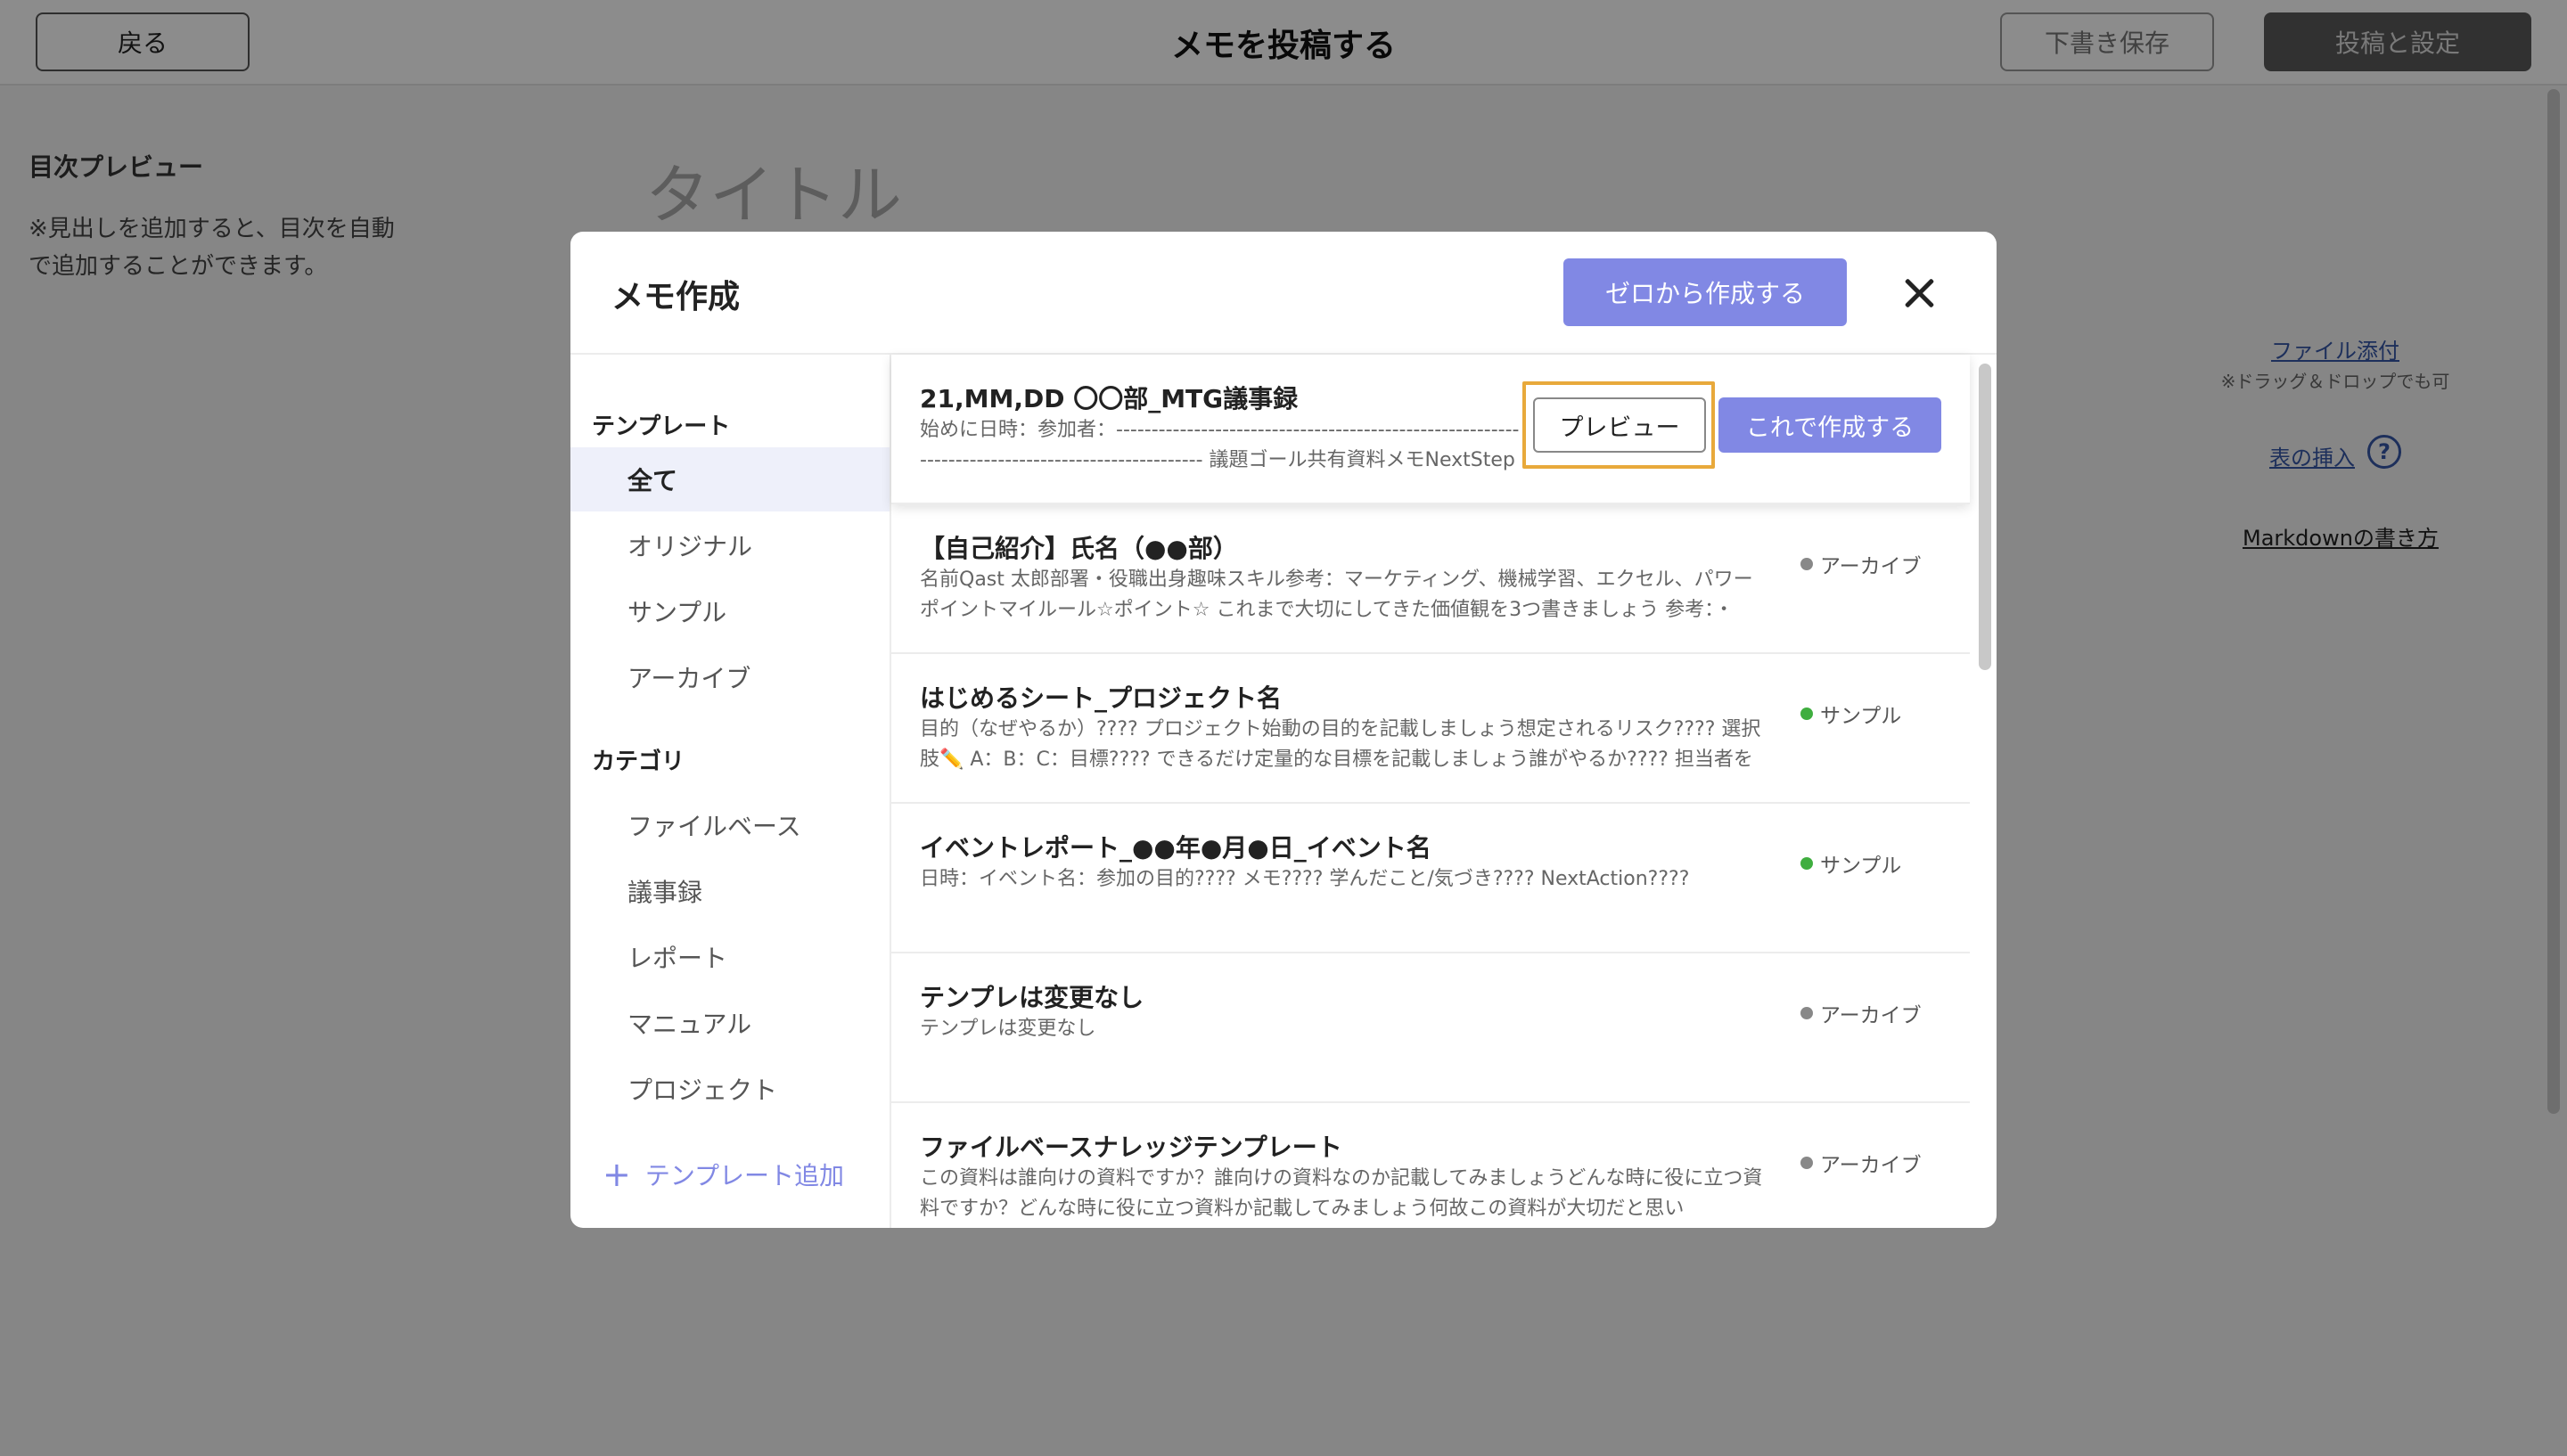 The image size is (2567, 1456). I want to click on template-title: はじめるシート_プロジェクト名, so click(1102, 698).